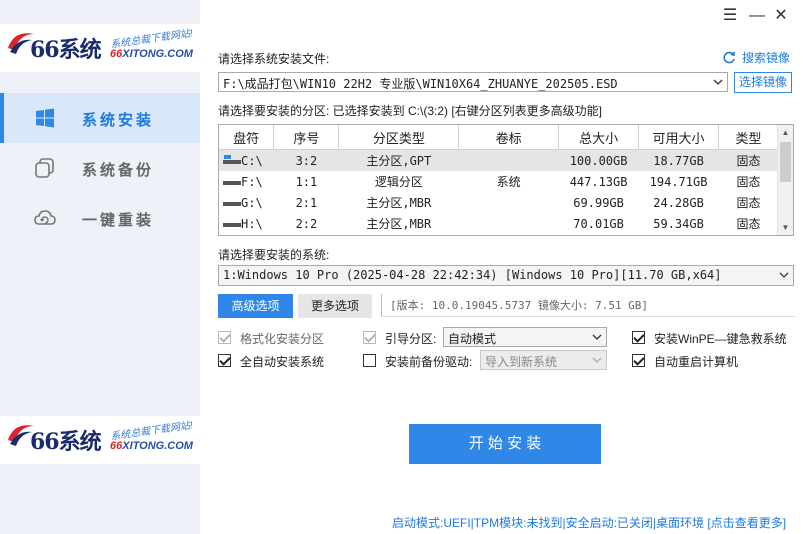  I want to click on tab-advanced-options: 高级选项, so click(255, 306).